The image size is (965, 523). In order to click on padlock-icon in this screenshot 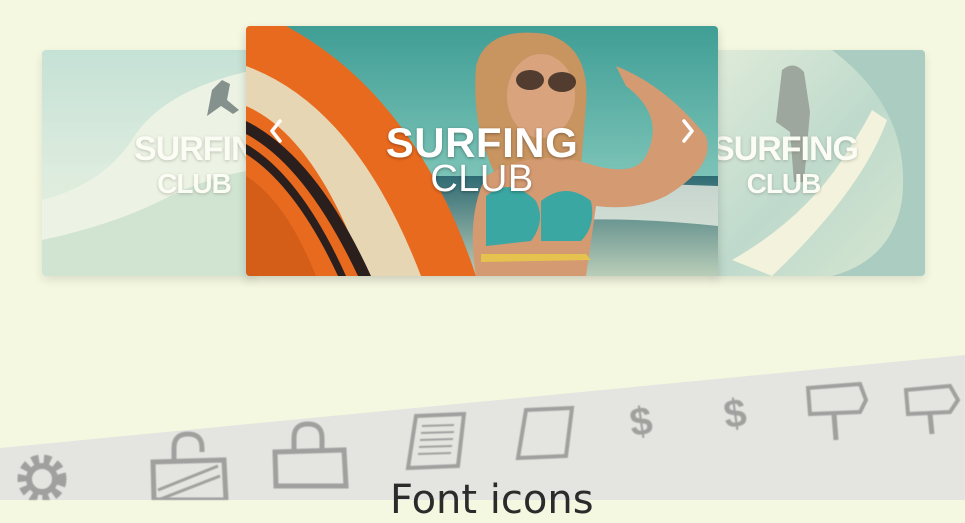, I will do `click(310, 455)`.